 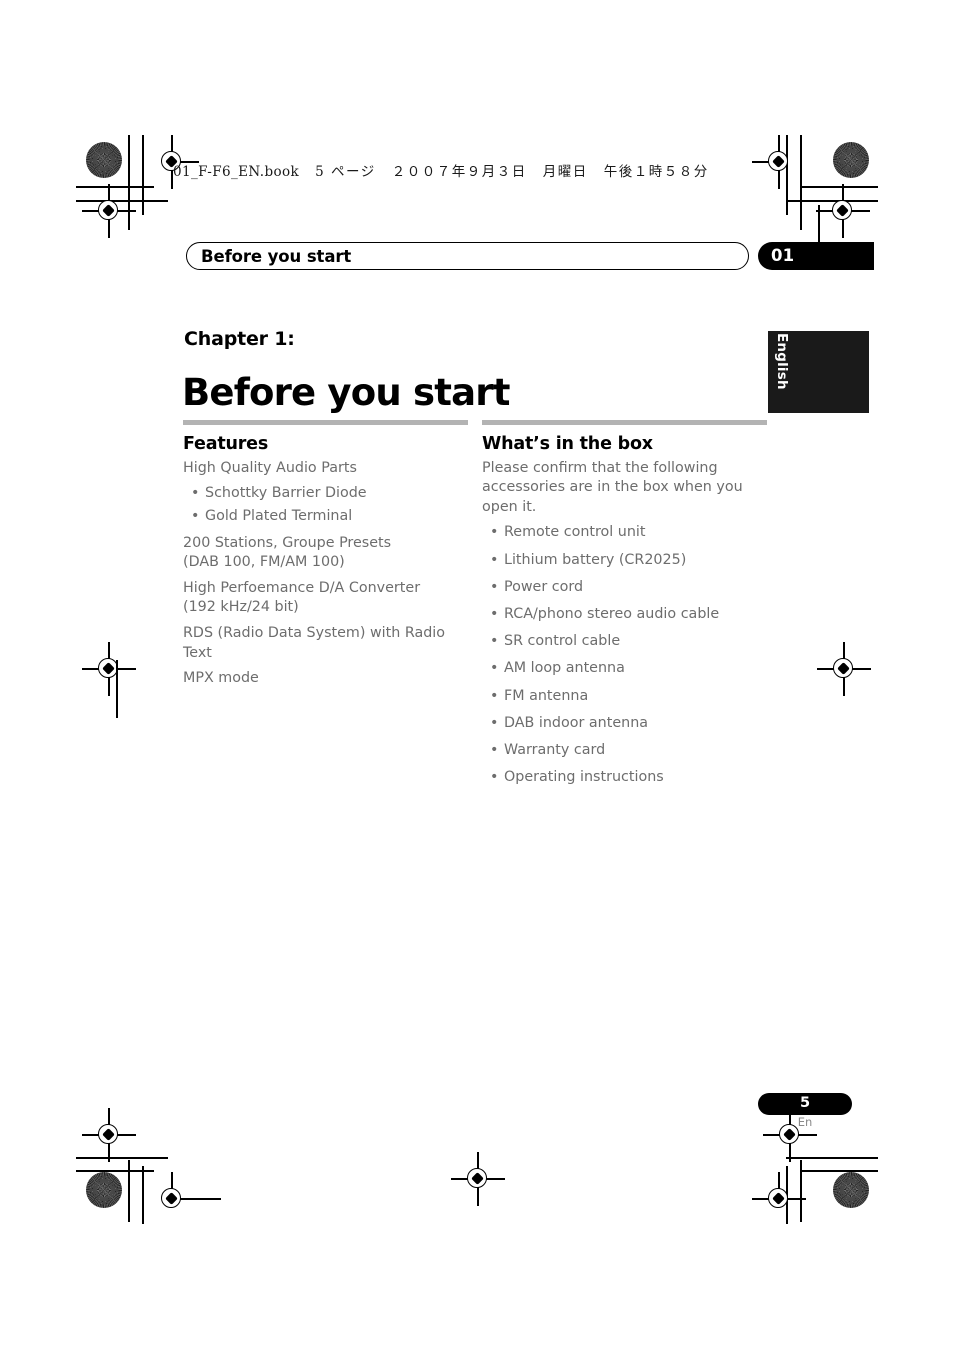 I want to click on running-head-title: Before you start, so click(x=276, y=256).